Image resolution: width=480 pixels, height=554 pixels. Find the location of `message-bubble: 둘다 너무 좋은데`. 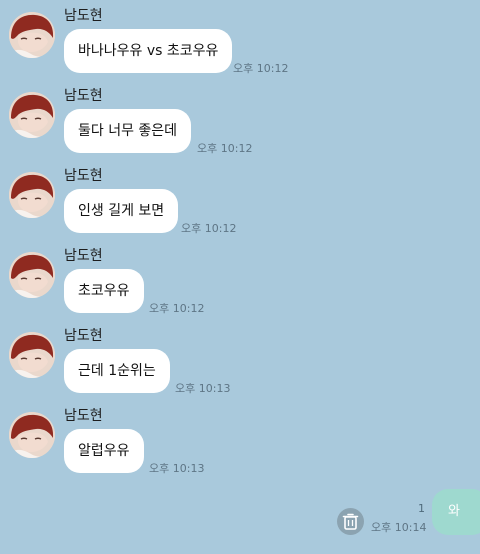

message-bubble: 둘다 너무 좋은데 is located at coordinates (128, 131).